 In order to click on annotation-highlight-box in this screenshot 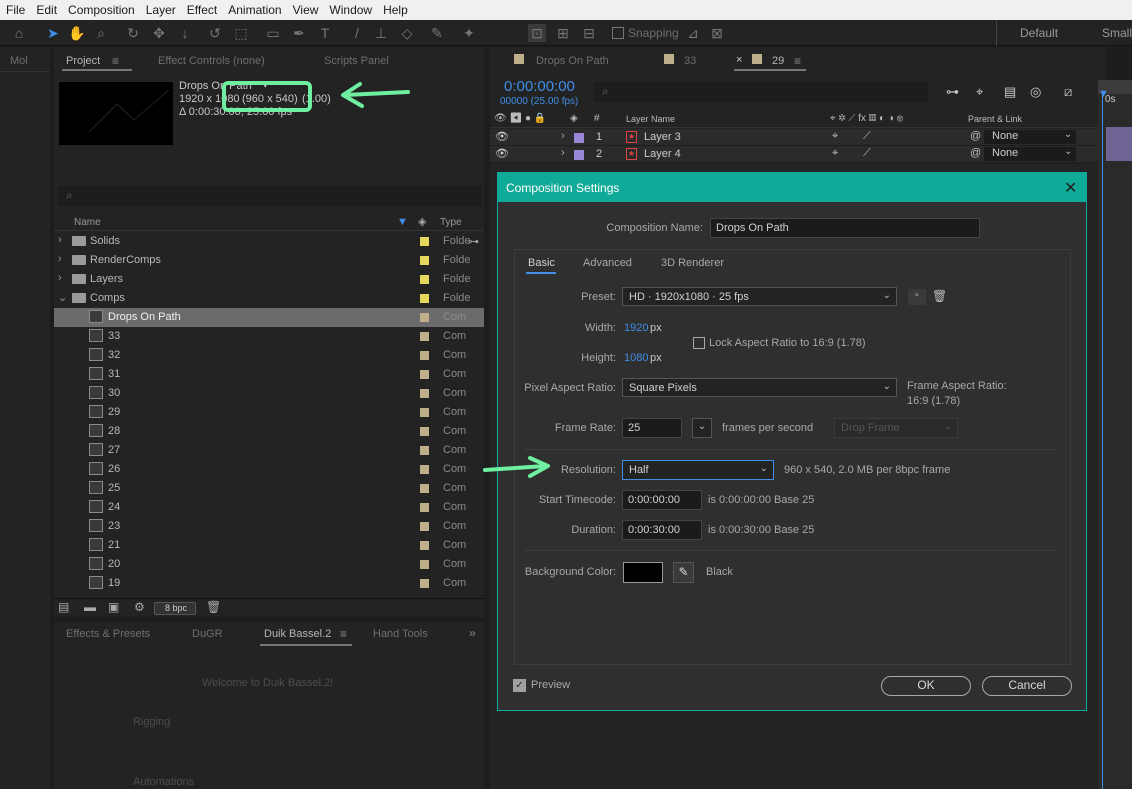, I will do `click(267, 96)`.